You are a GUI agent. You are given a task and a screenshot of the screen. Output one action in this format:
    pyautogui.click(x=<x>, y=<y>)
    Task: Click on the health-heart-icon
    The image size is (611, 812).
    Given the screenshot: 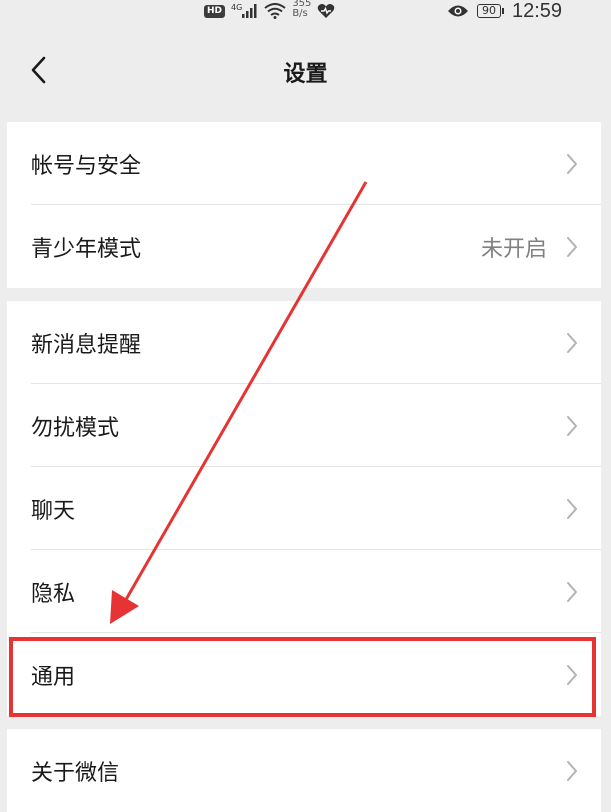 What is the action you would take?
    pyautogui.click(x=326, y=11)
    